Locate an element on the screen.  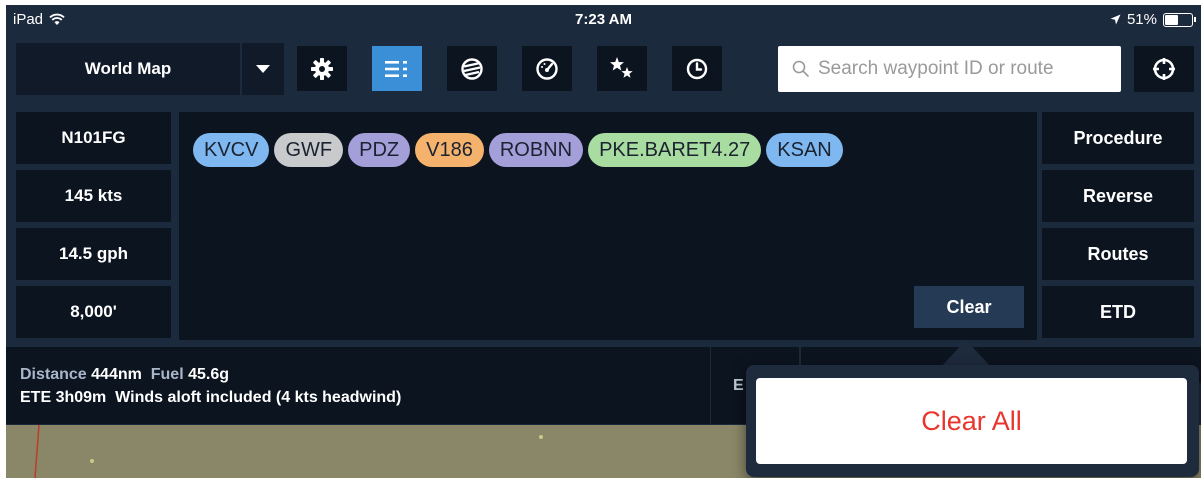
fuel-burn-cell: 14.5 gph is located at coordinates (93, 254).